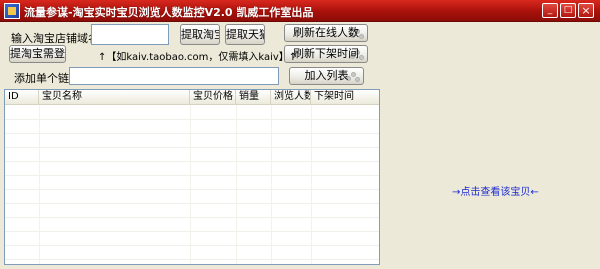  Describe the element at coordinates (586, 10) in the screenshot. I see `close-button: ×` at that location.